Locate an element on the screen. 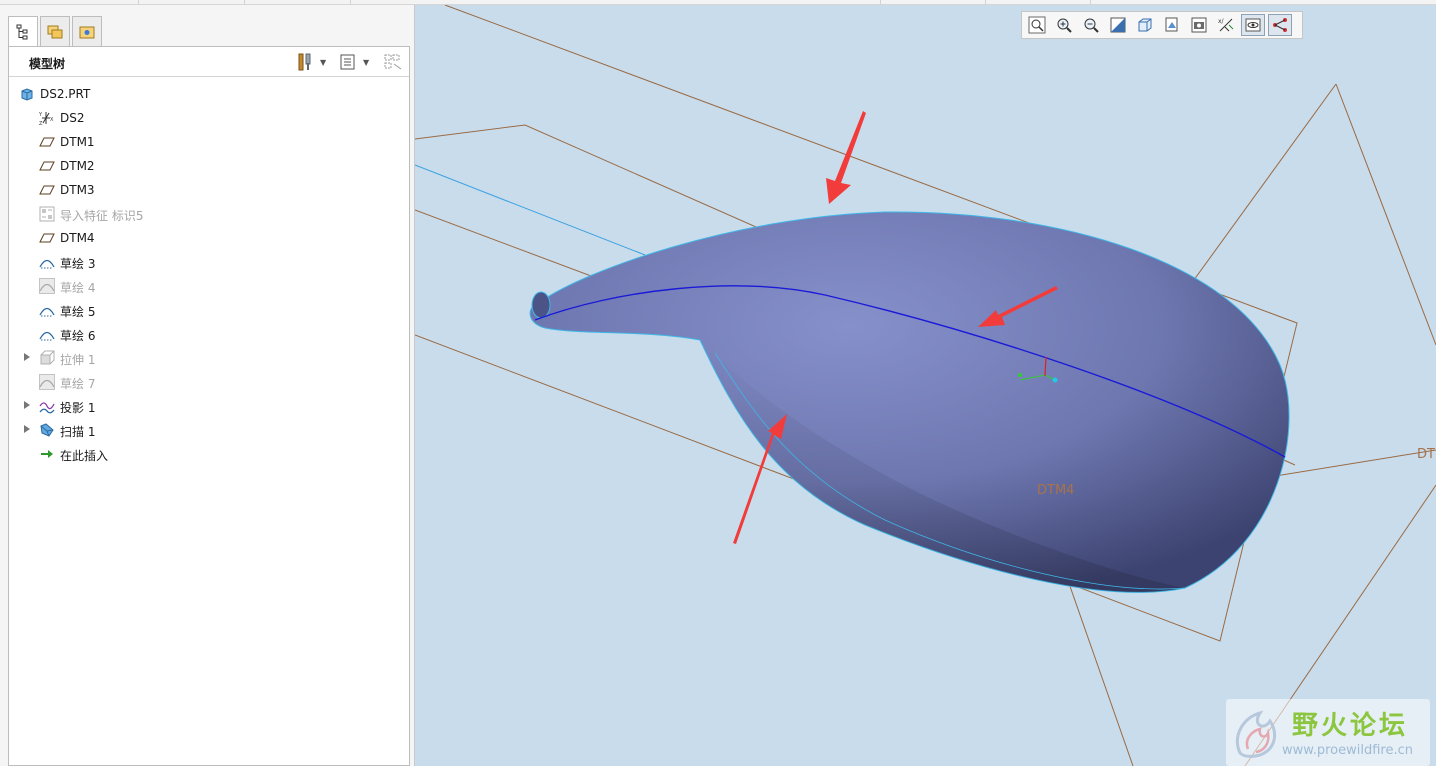  annotation-display-button is located at coordinates (1280, 25).